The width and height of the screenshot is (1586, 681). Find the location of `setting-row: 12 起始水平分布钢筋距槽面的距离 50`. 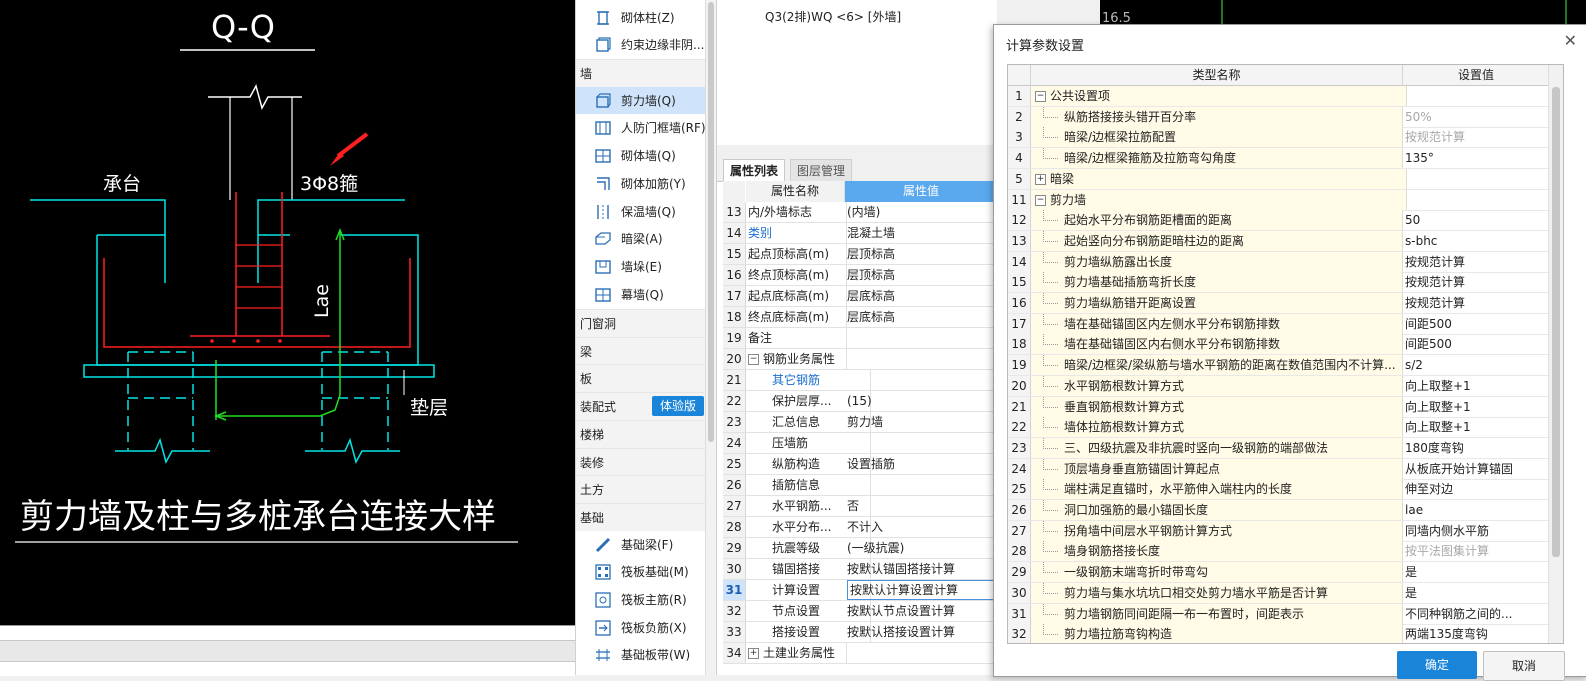

setting-row: 12 起始水平分布钢筋距槽面的距离 50 is located at coordinates (1285, 221).